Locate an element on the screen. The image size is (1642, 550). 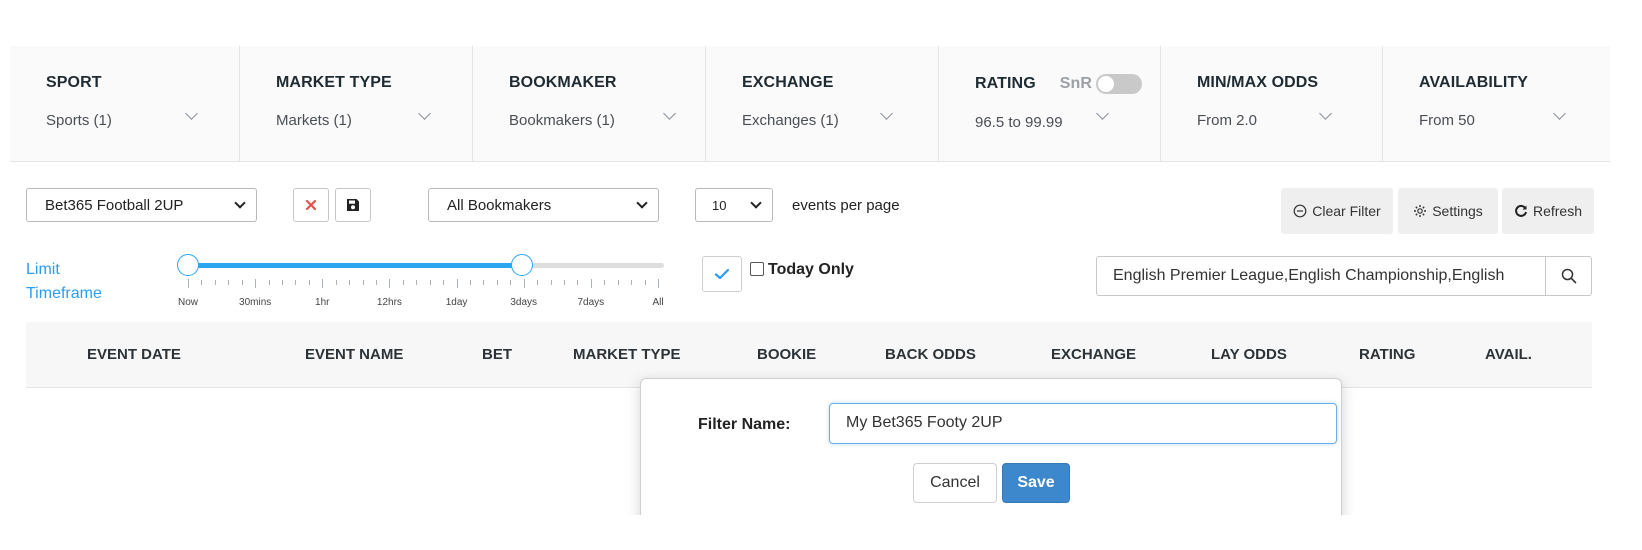
col-avail: AVAIL. is located at coordinates (1508, 354).